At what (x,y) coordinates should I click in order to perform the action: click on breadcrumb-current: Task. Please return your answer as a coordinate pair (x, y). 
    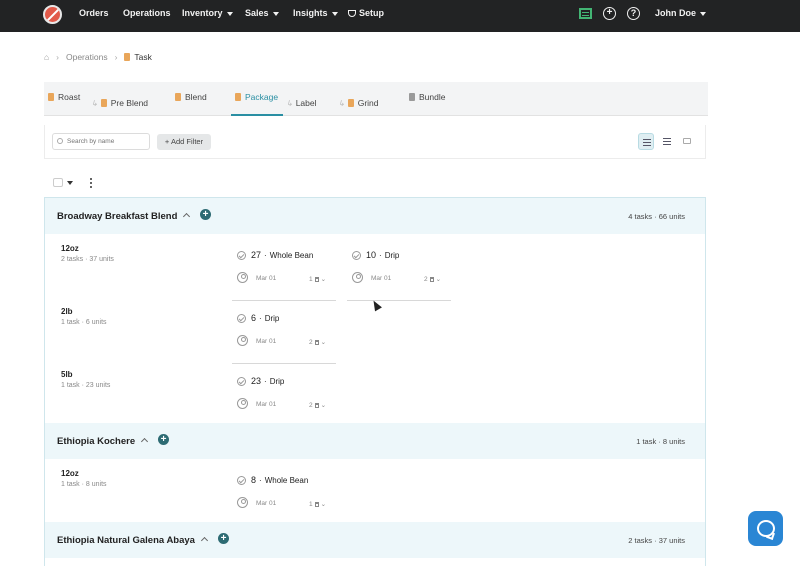
    Looking at the image, I should click on (138, 57).